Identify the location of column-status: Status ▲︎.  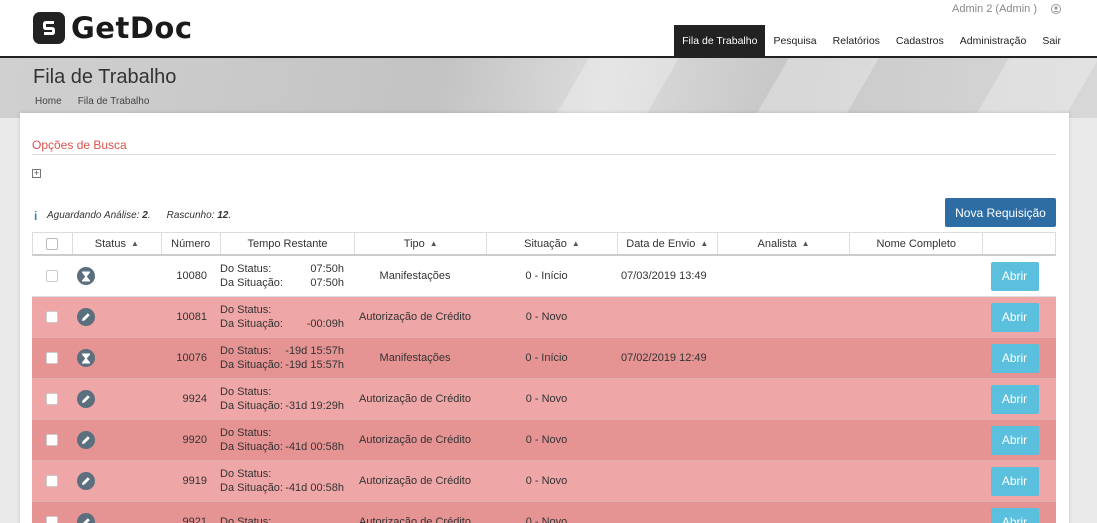
(117, 243).